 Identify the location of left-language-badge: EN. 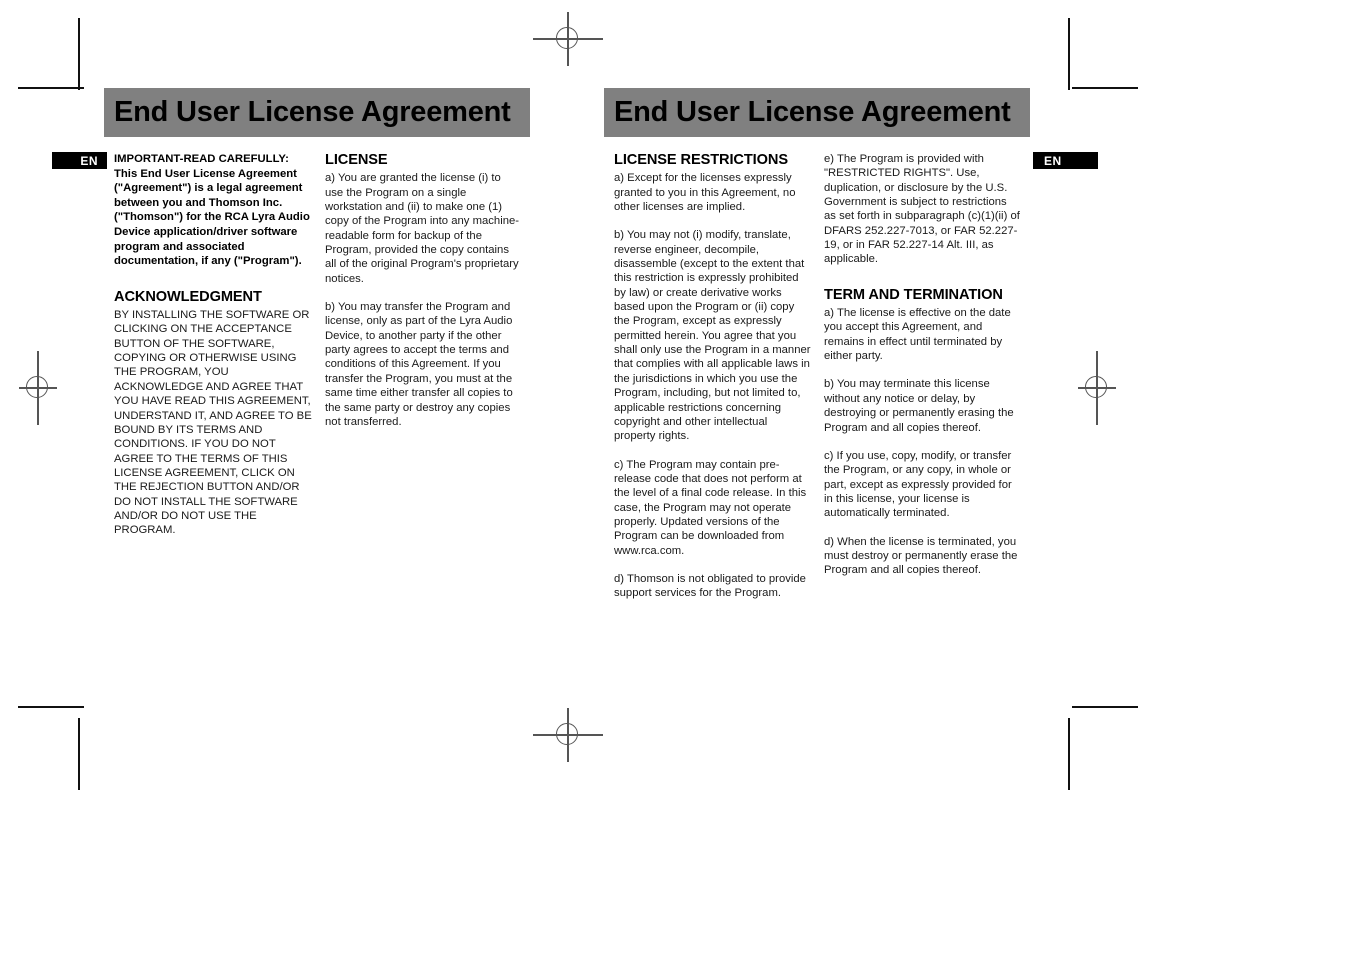
(79, 160).